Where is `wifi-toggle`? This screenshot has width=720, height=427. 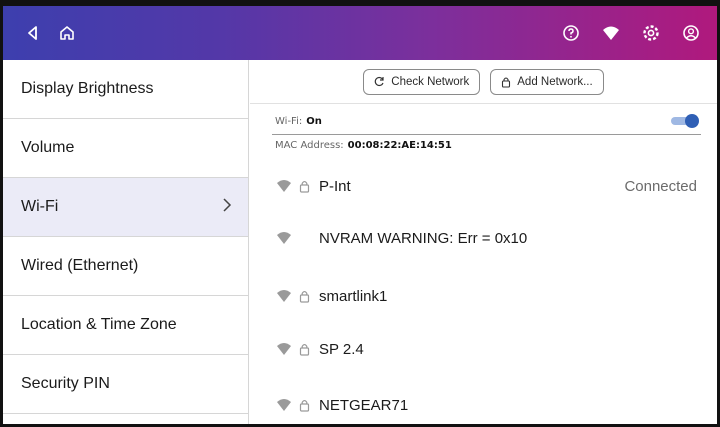
wifi-toggle is located at coordinates (685, 121).